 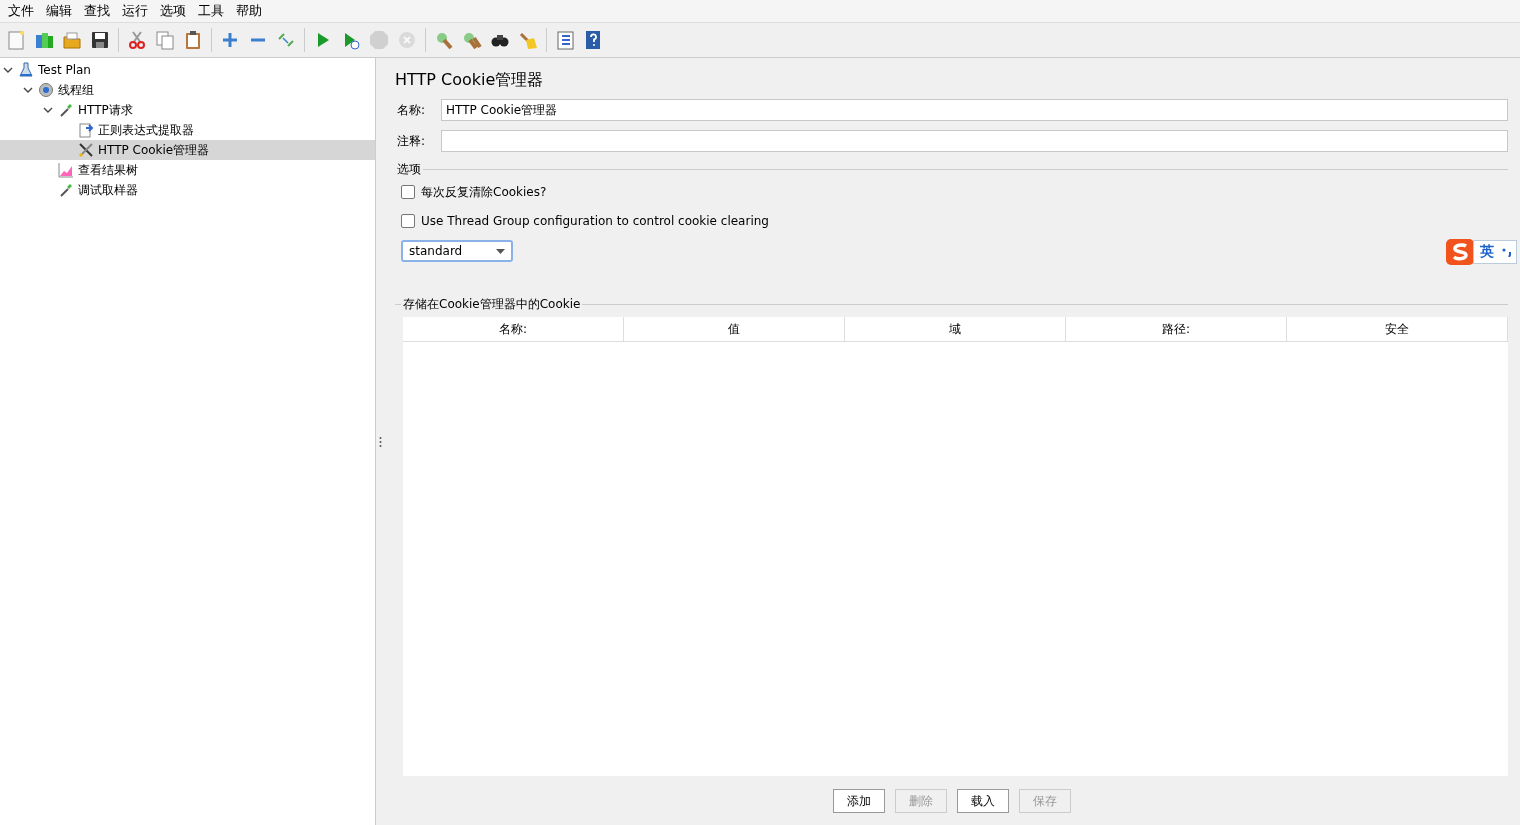 I want to click on menu-item: 选项, so click(x=173, y=11).